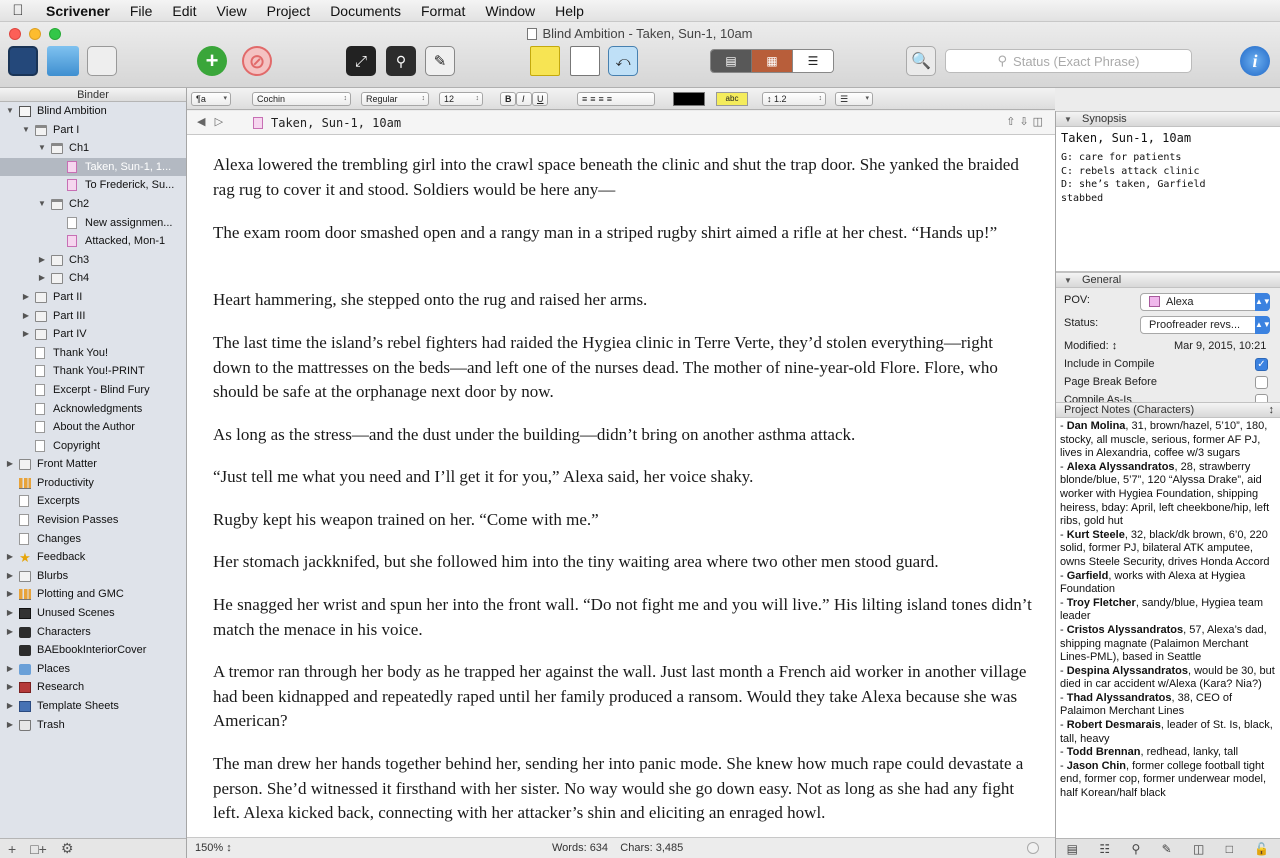  Describe the element at coordinates (771, 61) in the screenshot. I see `corkboard-view-button: ▦` at that location.